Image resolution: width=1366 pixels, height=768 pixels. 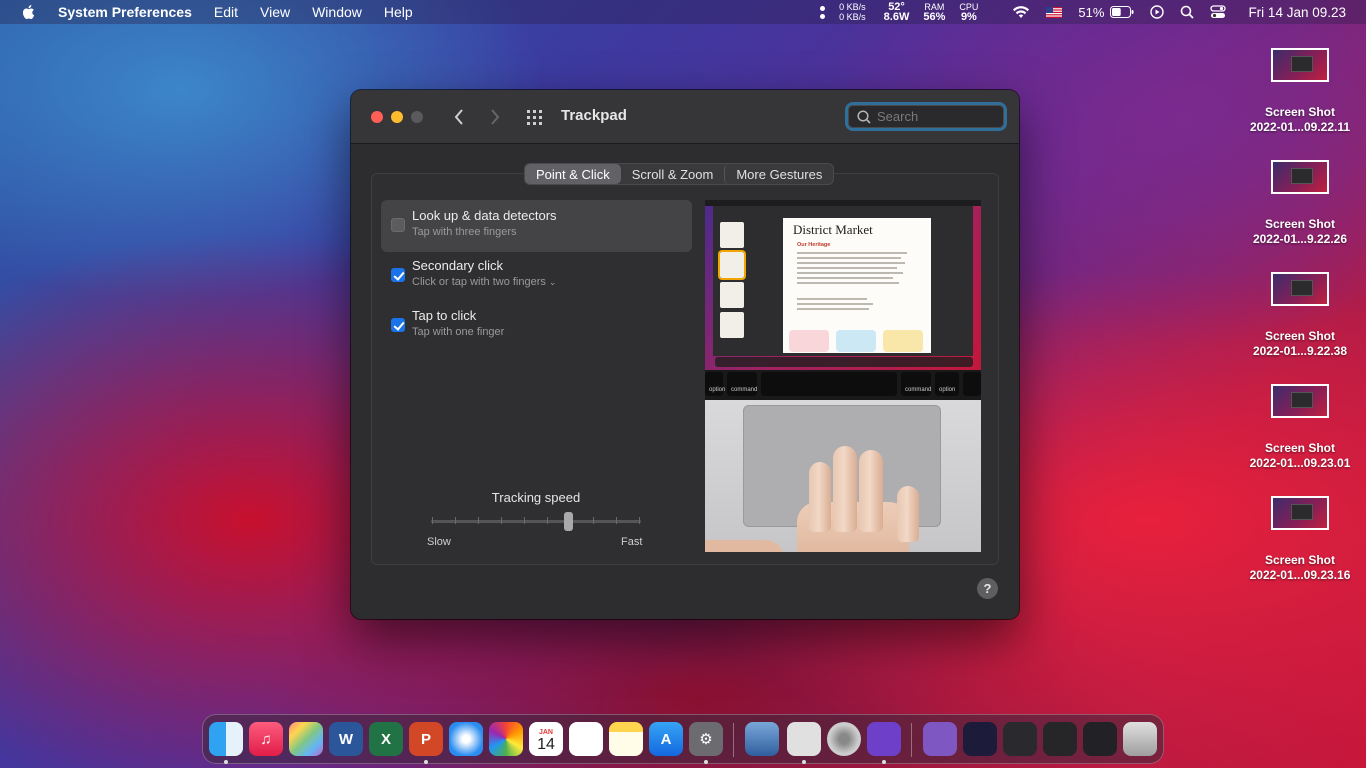 I want to click on desktop-file-3: Screen Shot 2022-01...9.22.38, so click(x=1300, y=315).